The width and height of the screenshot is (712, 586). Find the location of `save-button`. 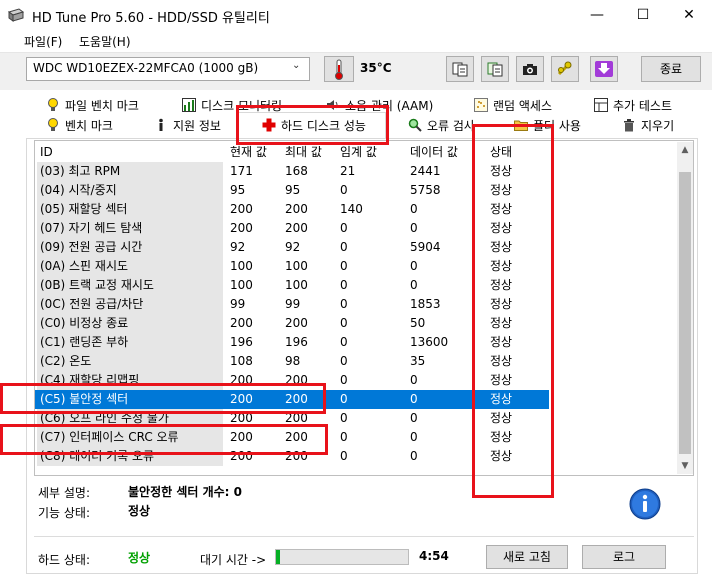

save-button is located at coordinates (604, 69).